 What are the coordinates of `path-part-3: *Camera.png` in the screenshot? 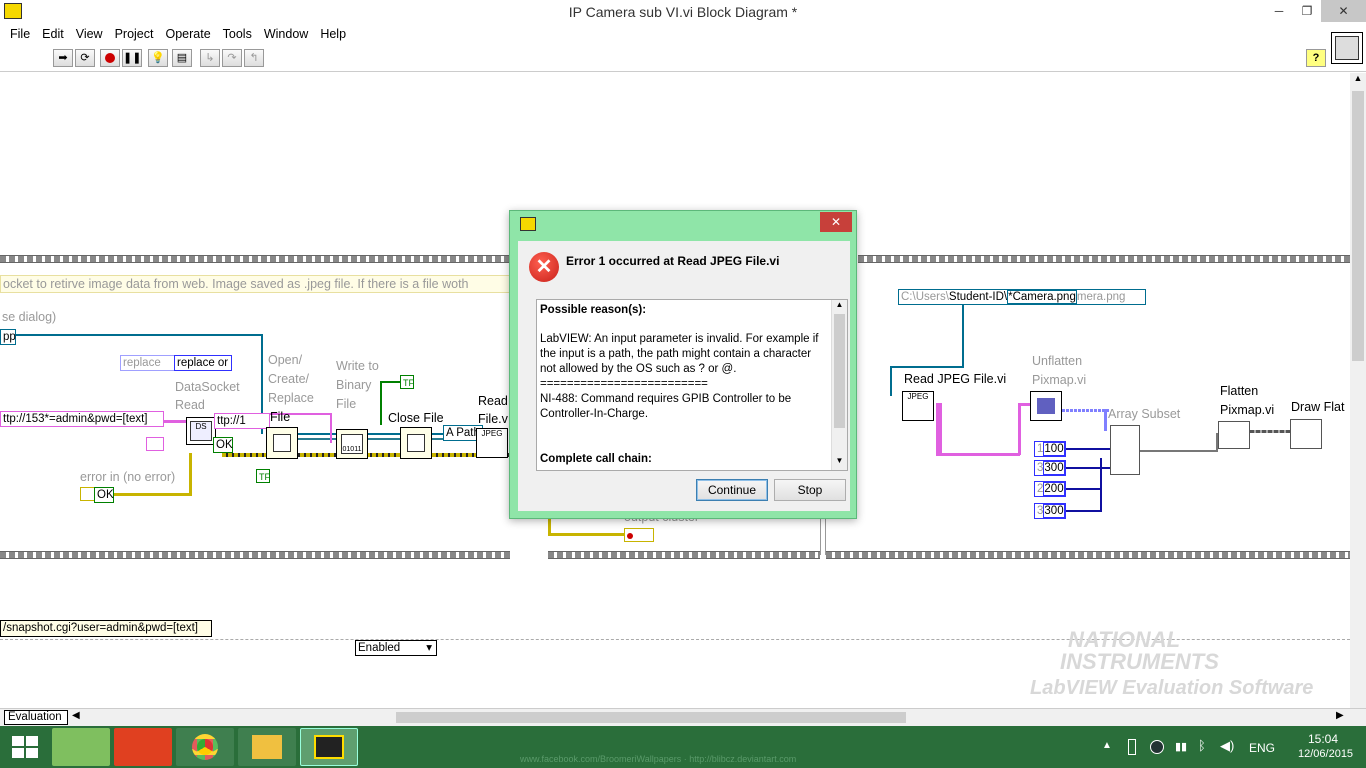 It's located at (1042, 297).